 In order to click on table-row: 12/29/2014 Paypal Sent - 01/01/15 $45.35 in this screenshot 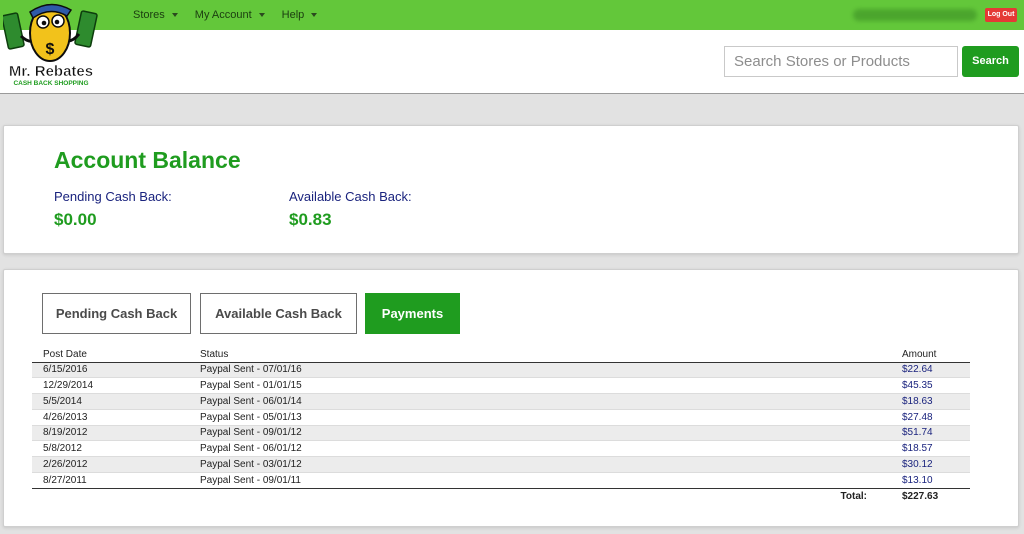, I will do `click(501, 385)`.